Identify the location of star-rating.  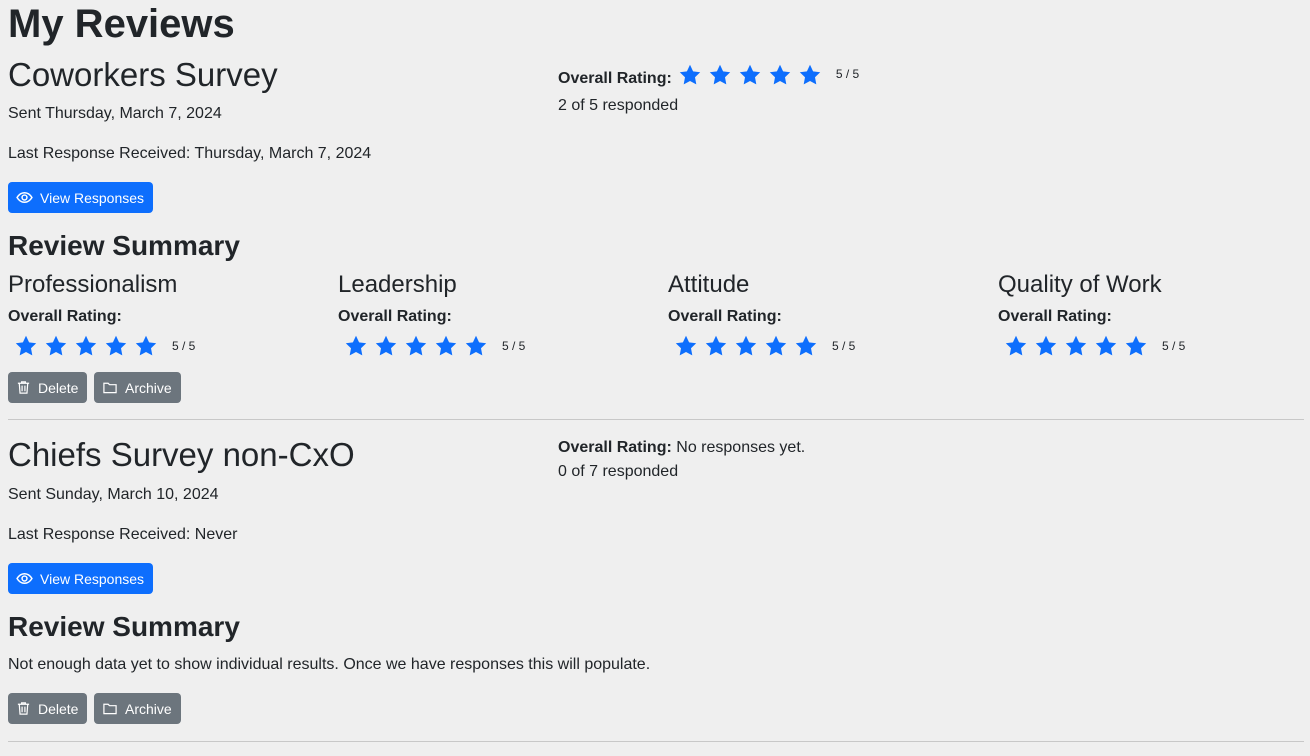
(753, 75).